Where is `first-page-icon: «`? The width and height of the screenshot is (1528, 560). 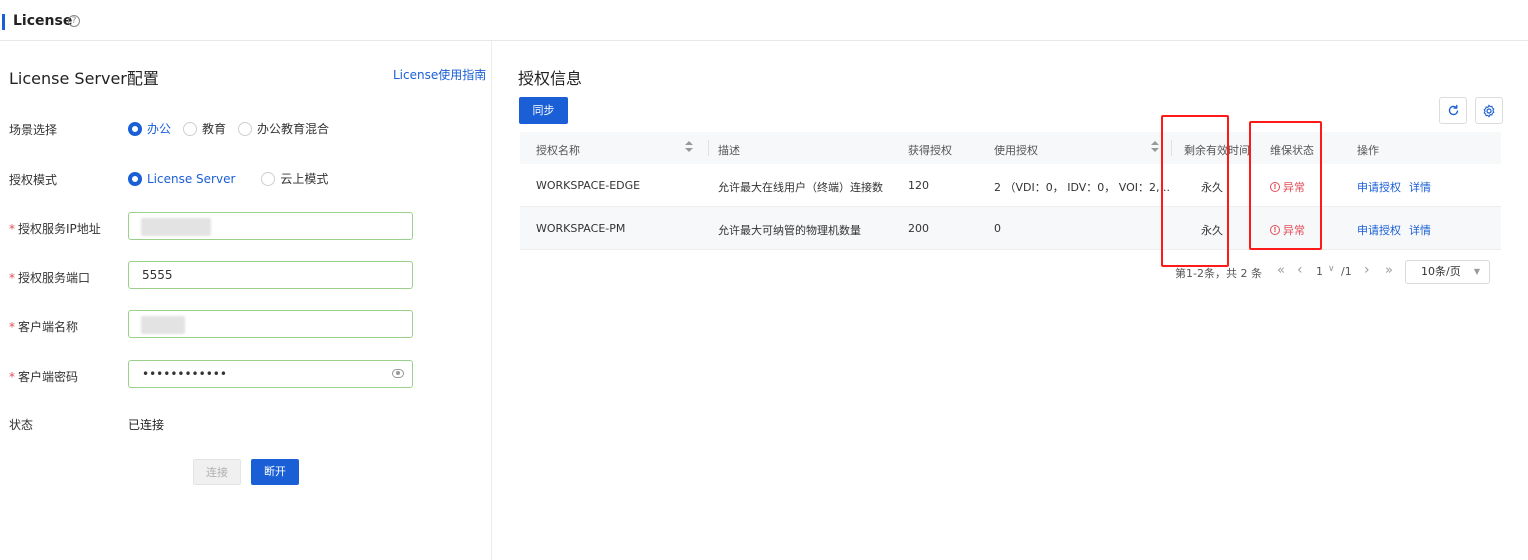 first-page-icon: « is located at coordinates (1281, 270).